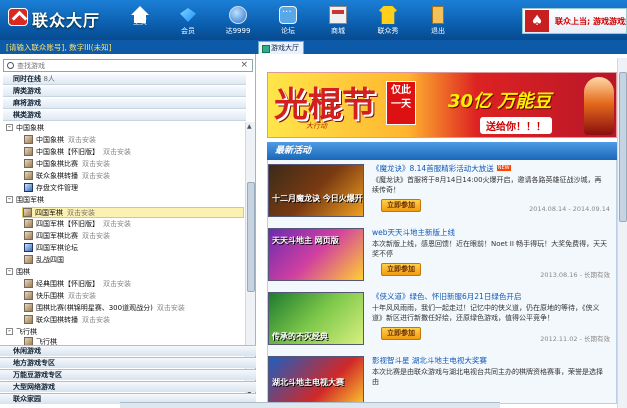  I want to click on news-item-title: web天天斗地主新版上线, so click(413, 232).